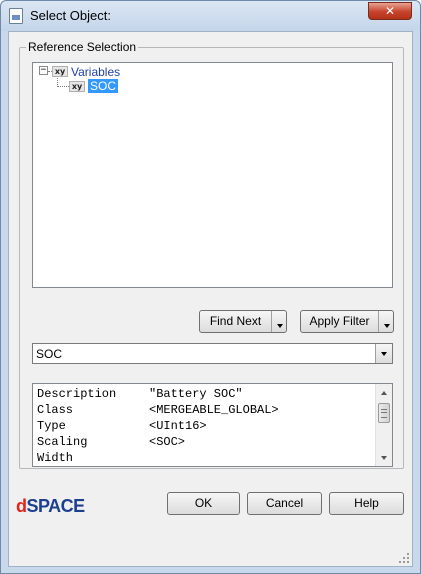  What do you see at coordinates (140, 395) in the screenshot?
I see `property-row: Description "Battery SOC"` at bounding box center [140, 395].